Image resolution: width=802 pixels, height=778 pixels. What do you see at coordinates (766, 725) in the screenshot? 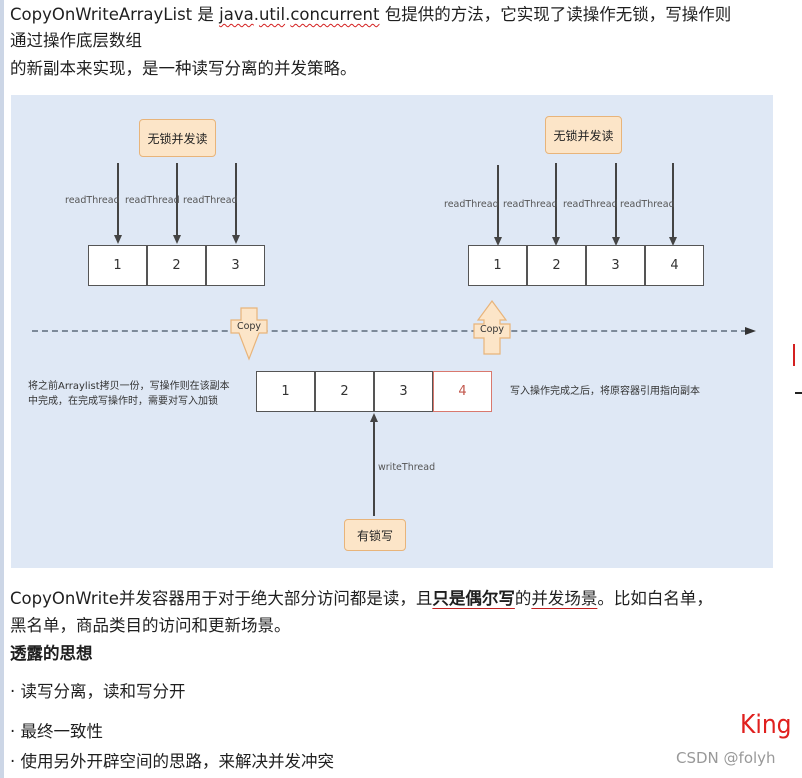
I see `handwritten-annotation: King` at bounding box center [766, 725].